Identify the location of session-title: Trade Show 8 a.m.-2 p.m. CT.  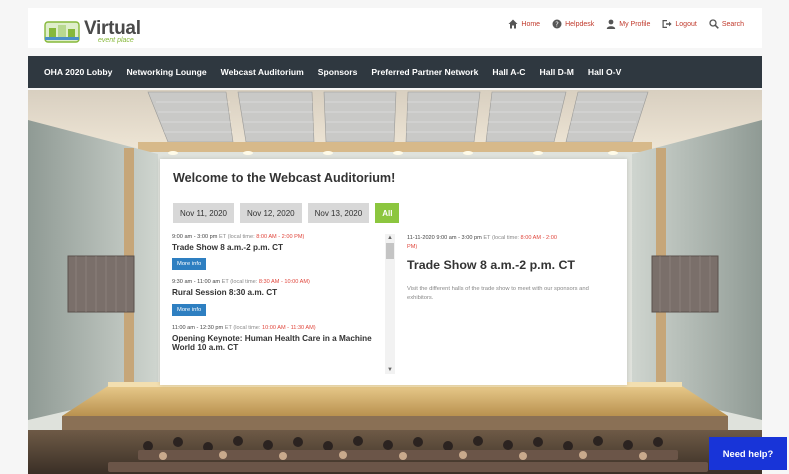
(278, 247).